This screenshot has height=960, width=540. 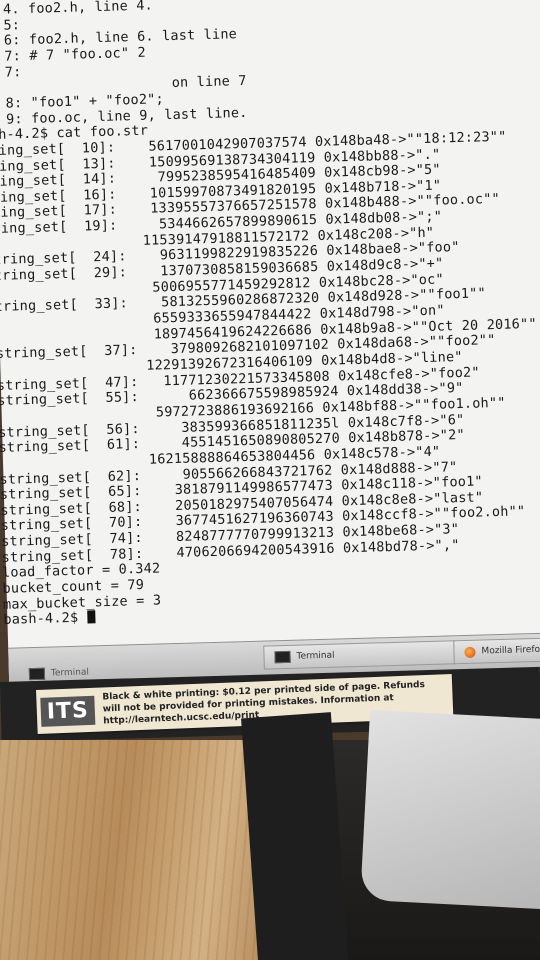 I want to click on terminal-line: 5:, so click(x=12, y=25).